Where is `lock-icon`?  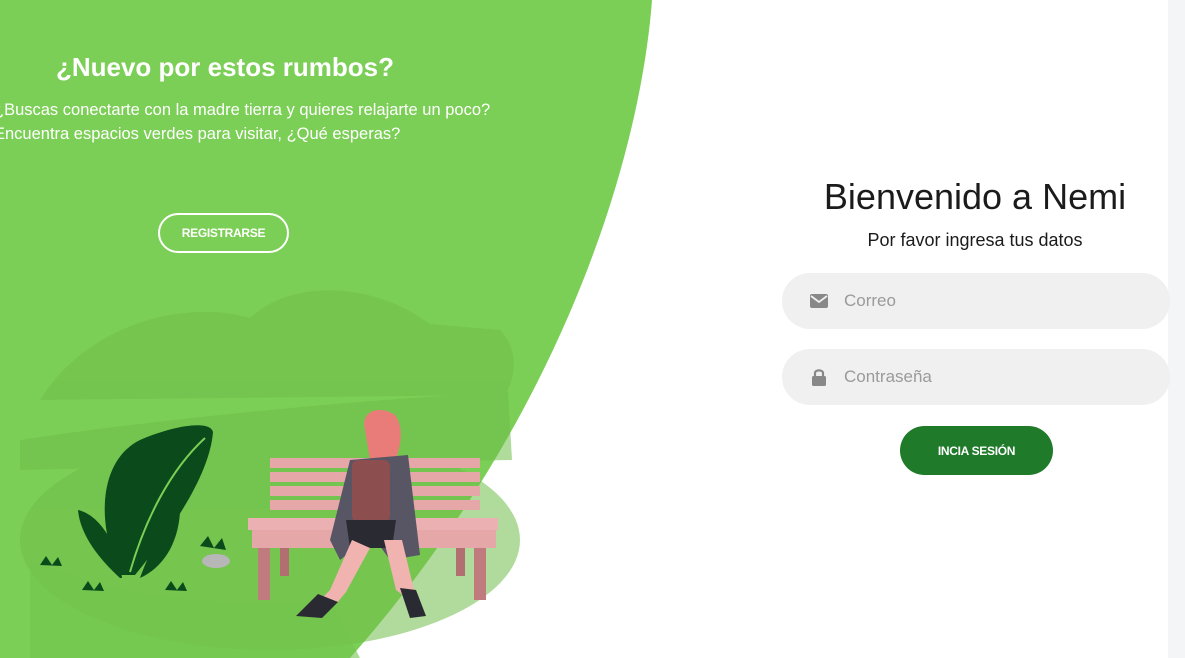 lock-icon is located at coordinates (819, 377).